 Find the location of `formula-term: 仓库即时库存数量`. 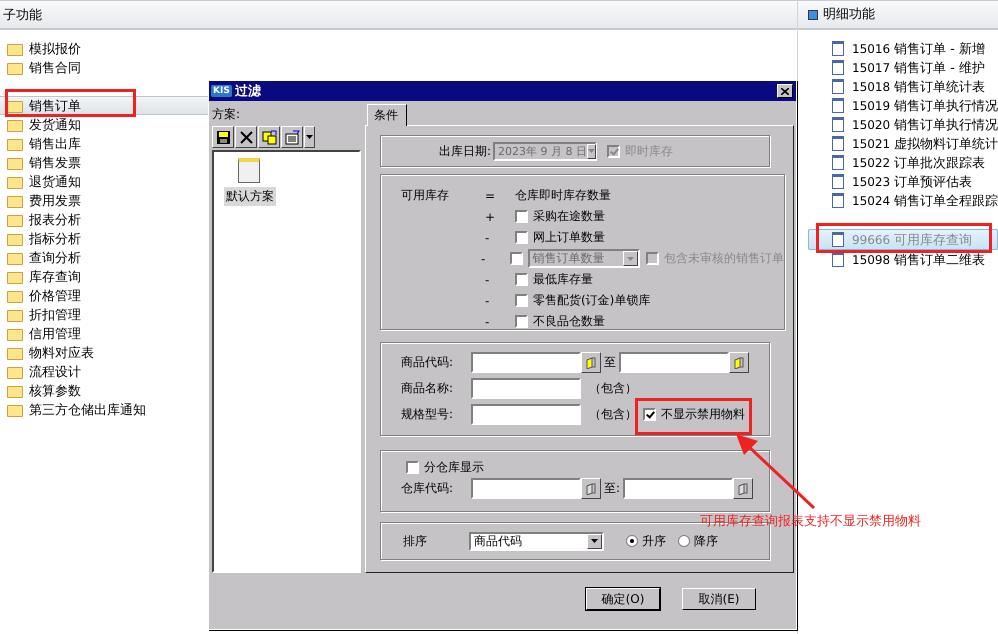

formula-term: 仓库即时库存数量 is located at coordinates (563, 195).